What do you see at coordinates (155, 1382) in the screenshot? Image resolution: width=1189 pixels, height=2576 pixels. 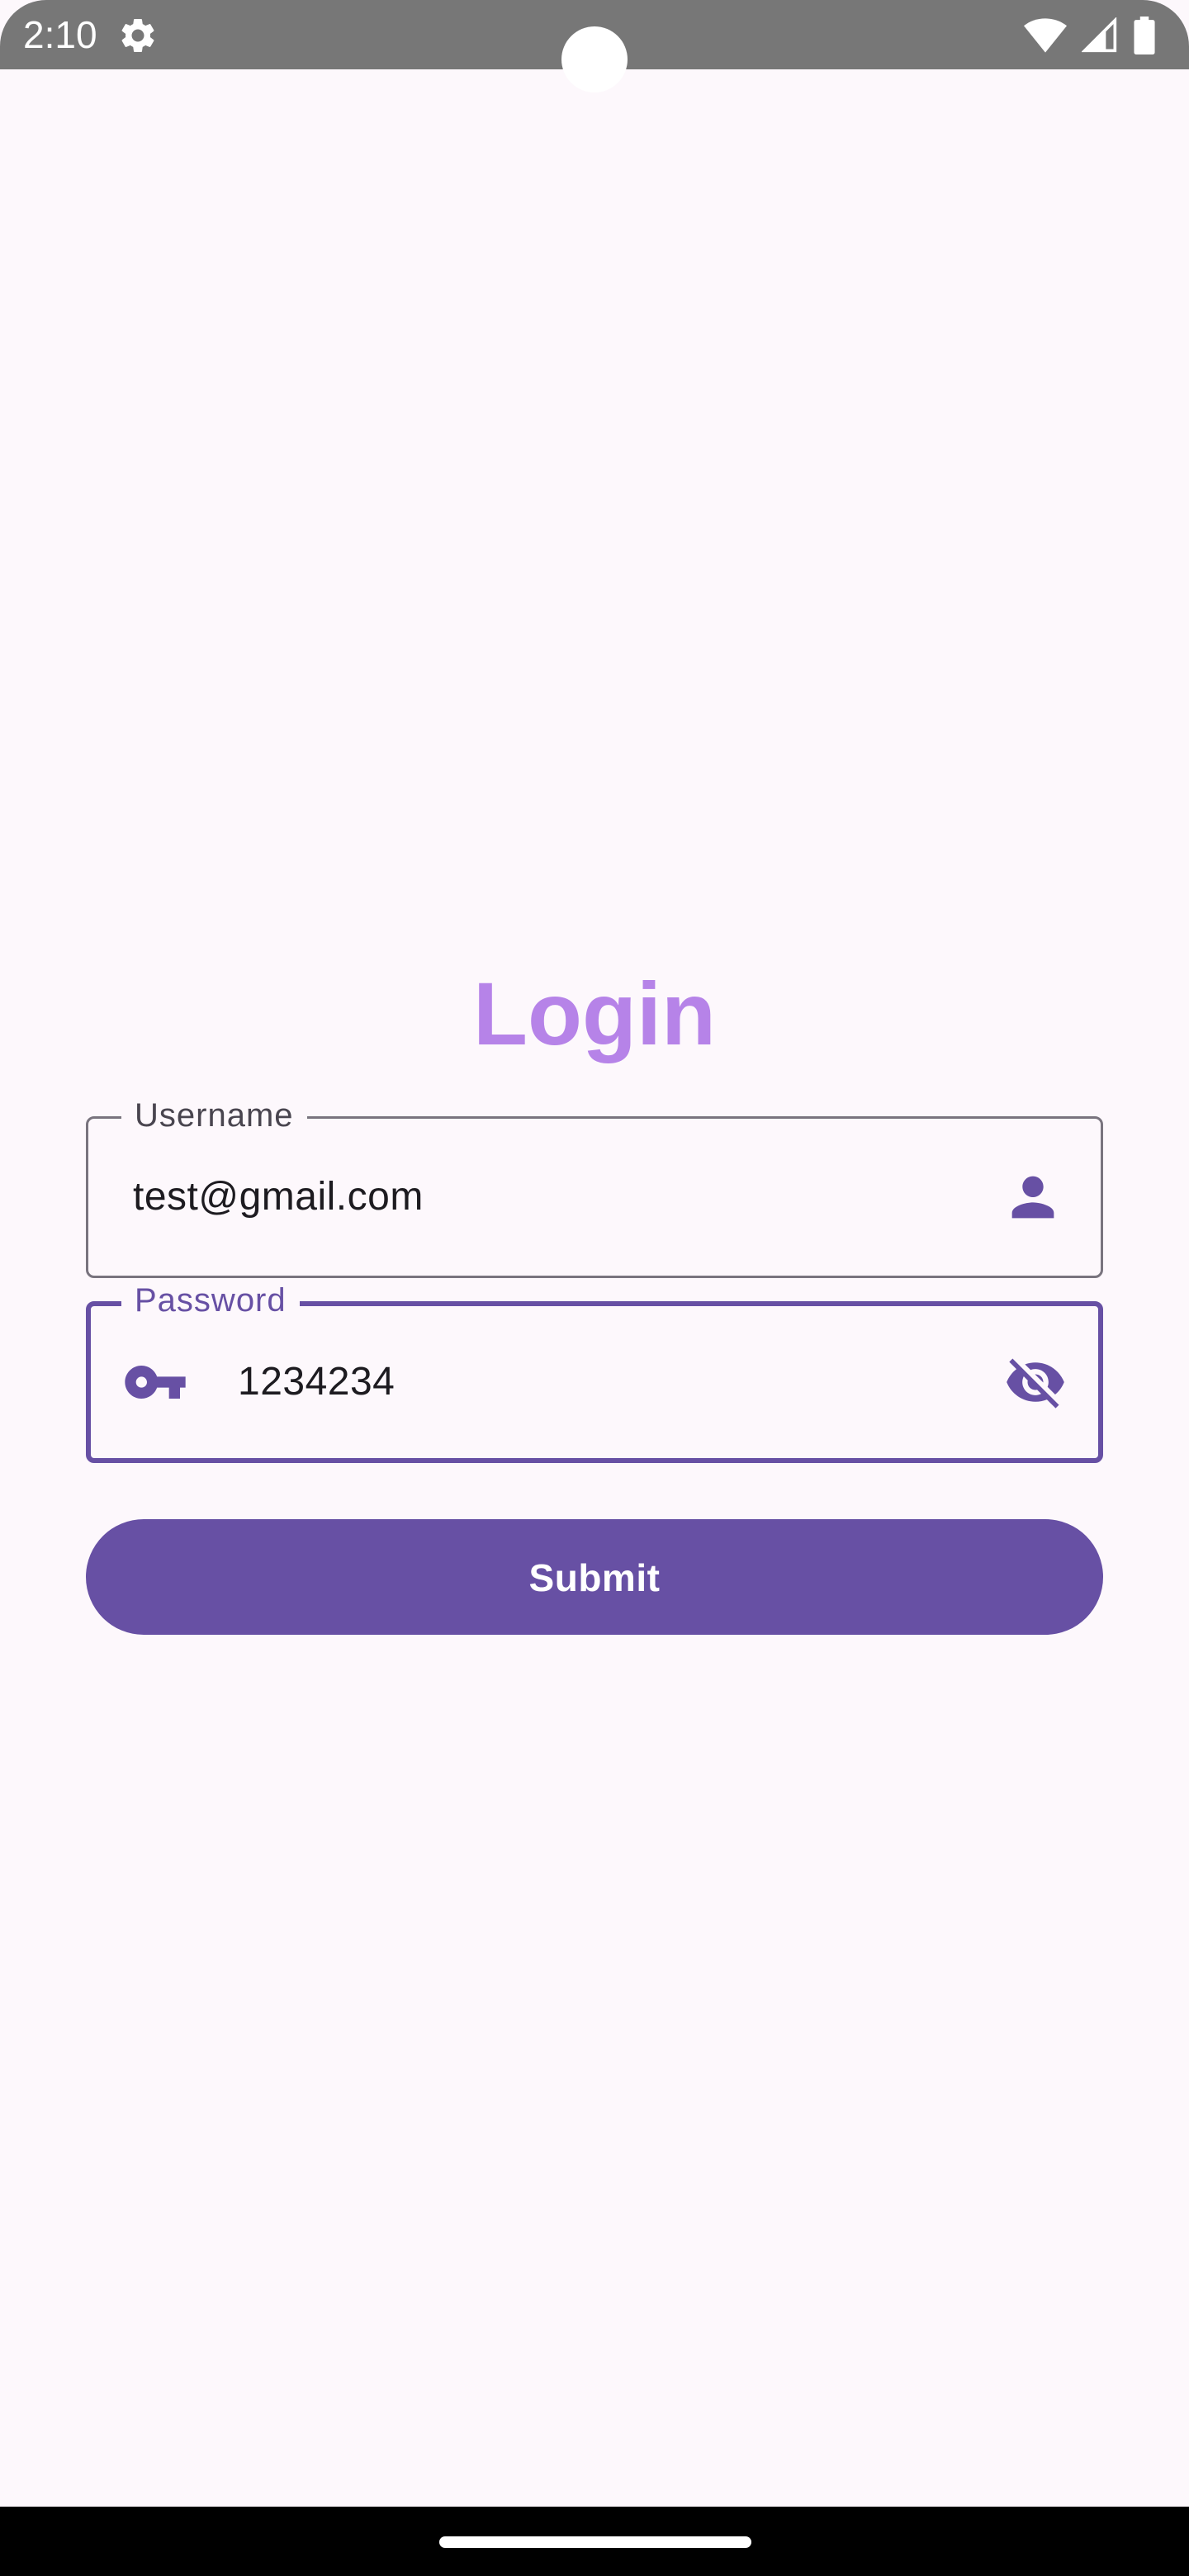 I see `key-icon` at bounding box center [155, 1382].